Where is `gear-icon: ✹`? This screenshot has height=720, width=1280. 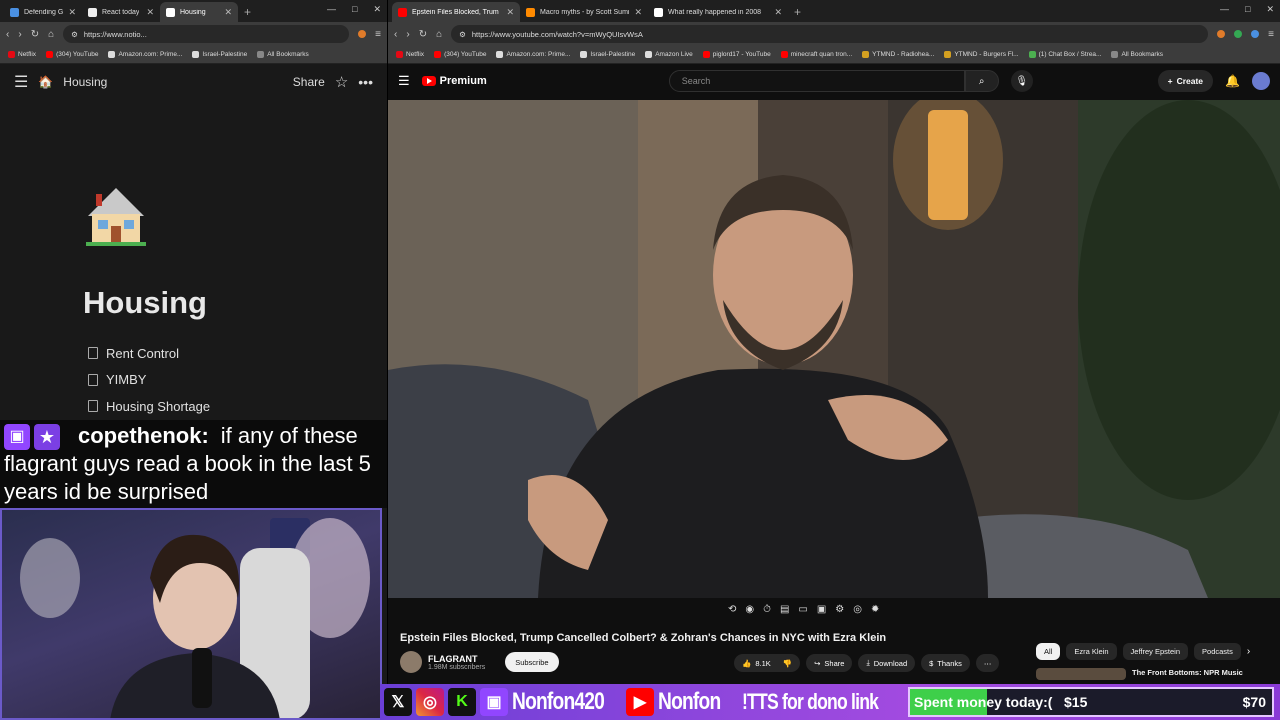 gear-icon: ✹ is located at coordinates (875, 609).